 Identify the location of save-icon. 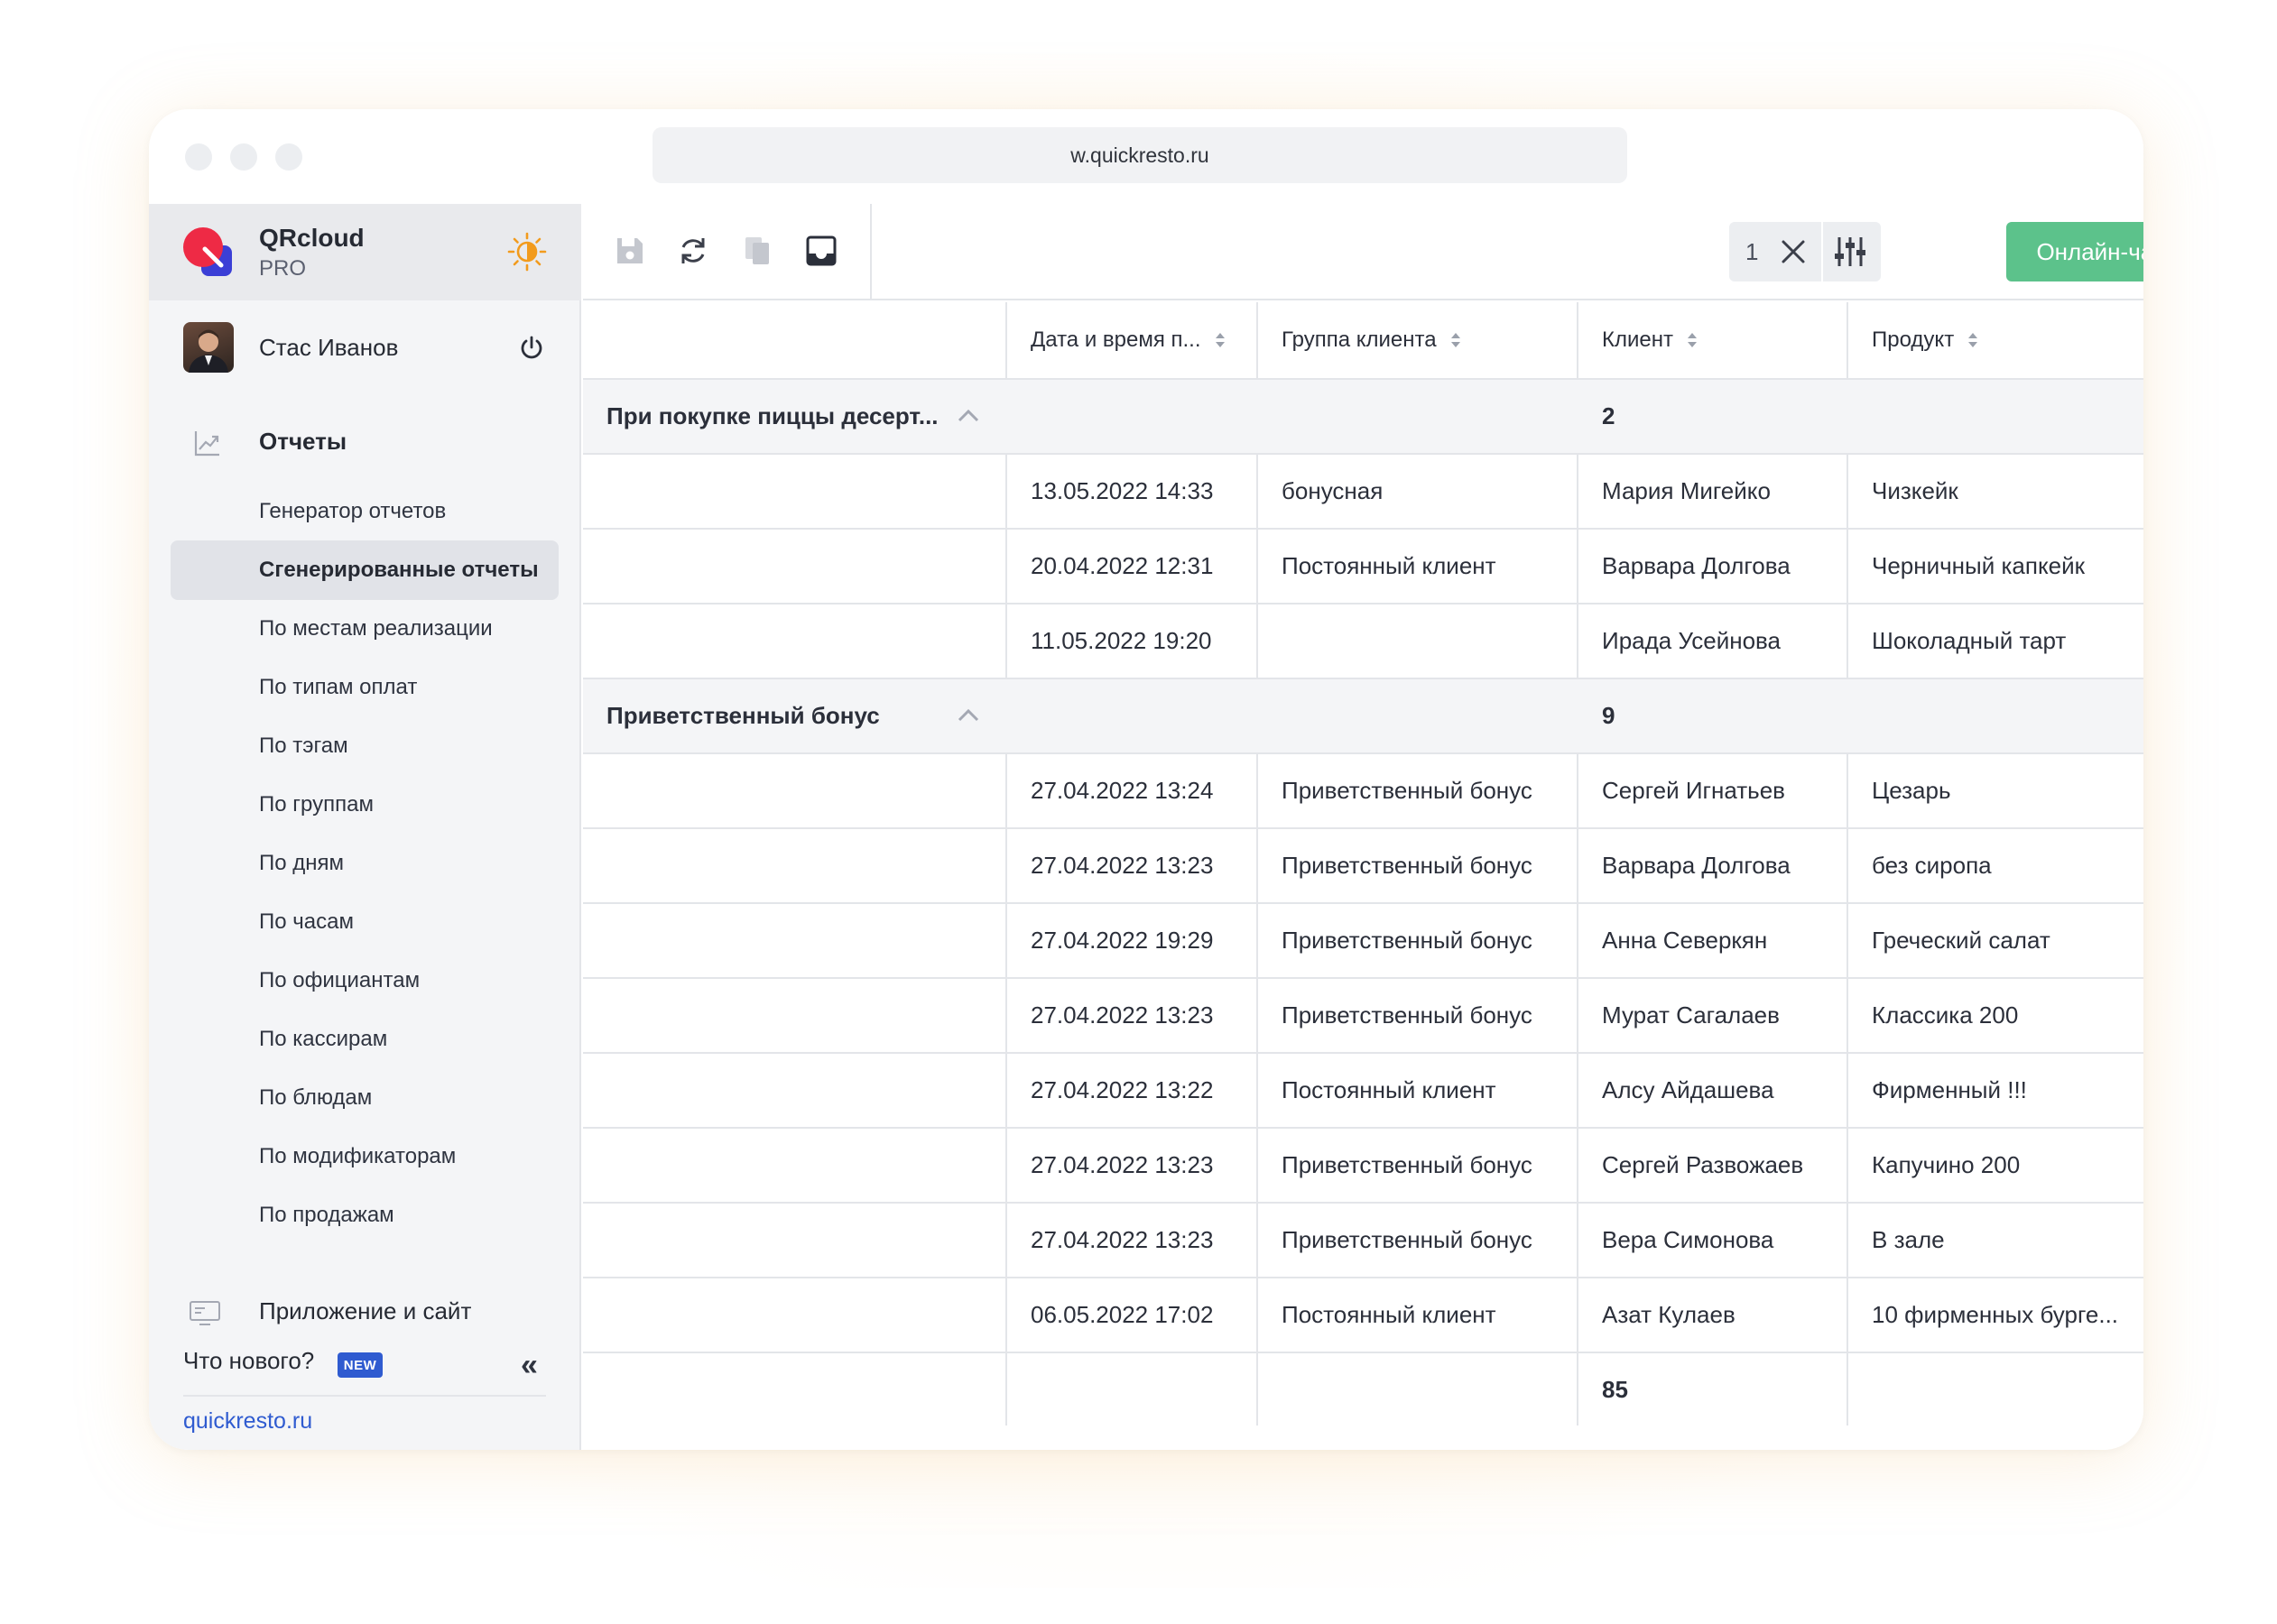
(630, 251).